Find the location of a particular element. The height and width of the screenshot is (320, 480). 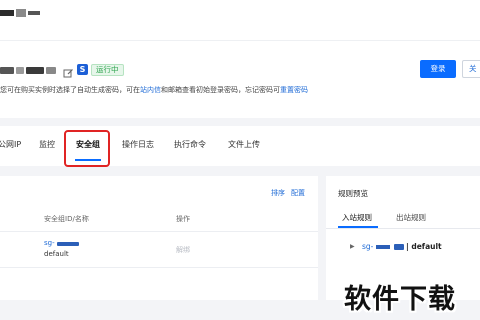

security-group-id-redacted is located at coordinates (68, 244).